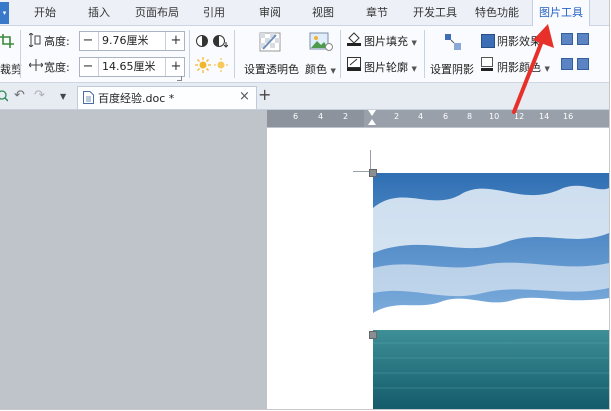  I want to click on ruler-tick: 16, so click(568, 116).